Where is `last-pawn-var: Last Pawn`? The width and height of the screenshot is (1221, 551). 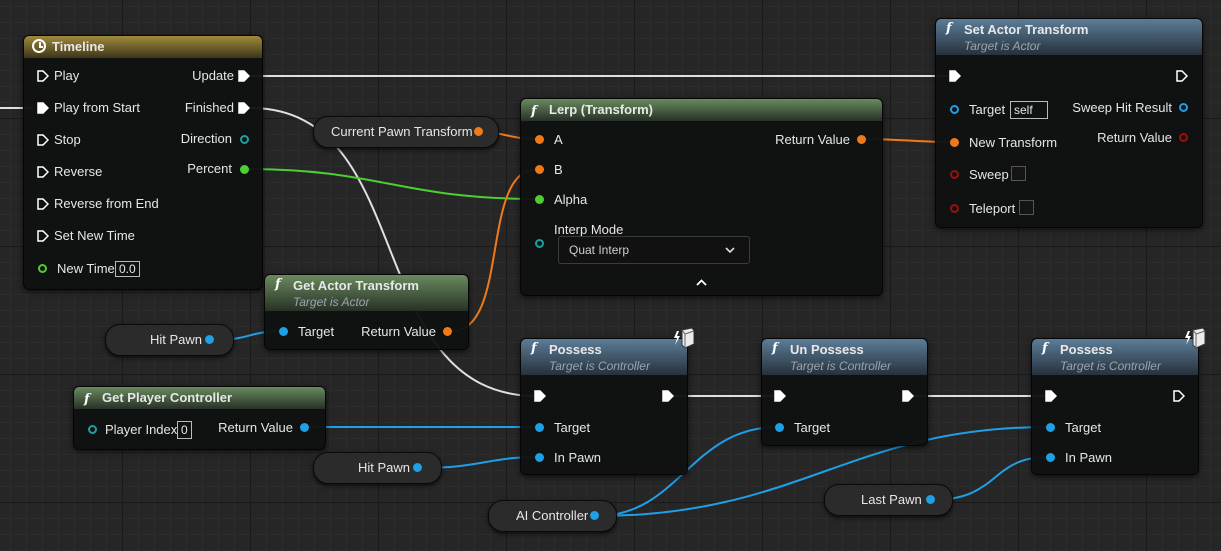
last-pawn-var: Last Pawn is located at coordinates (888, 500).